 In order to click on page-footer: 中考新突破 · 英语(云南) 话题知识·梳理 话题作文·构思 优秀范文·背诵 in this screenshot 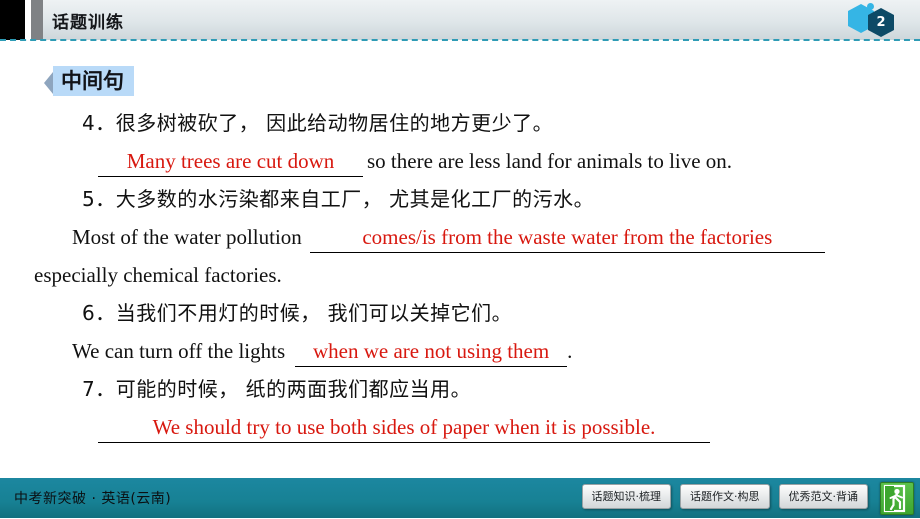, I will do `click(460, 498)`.